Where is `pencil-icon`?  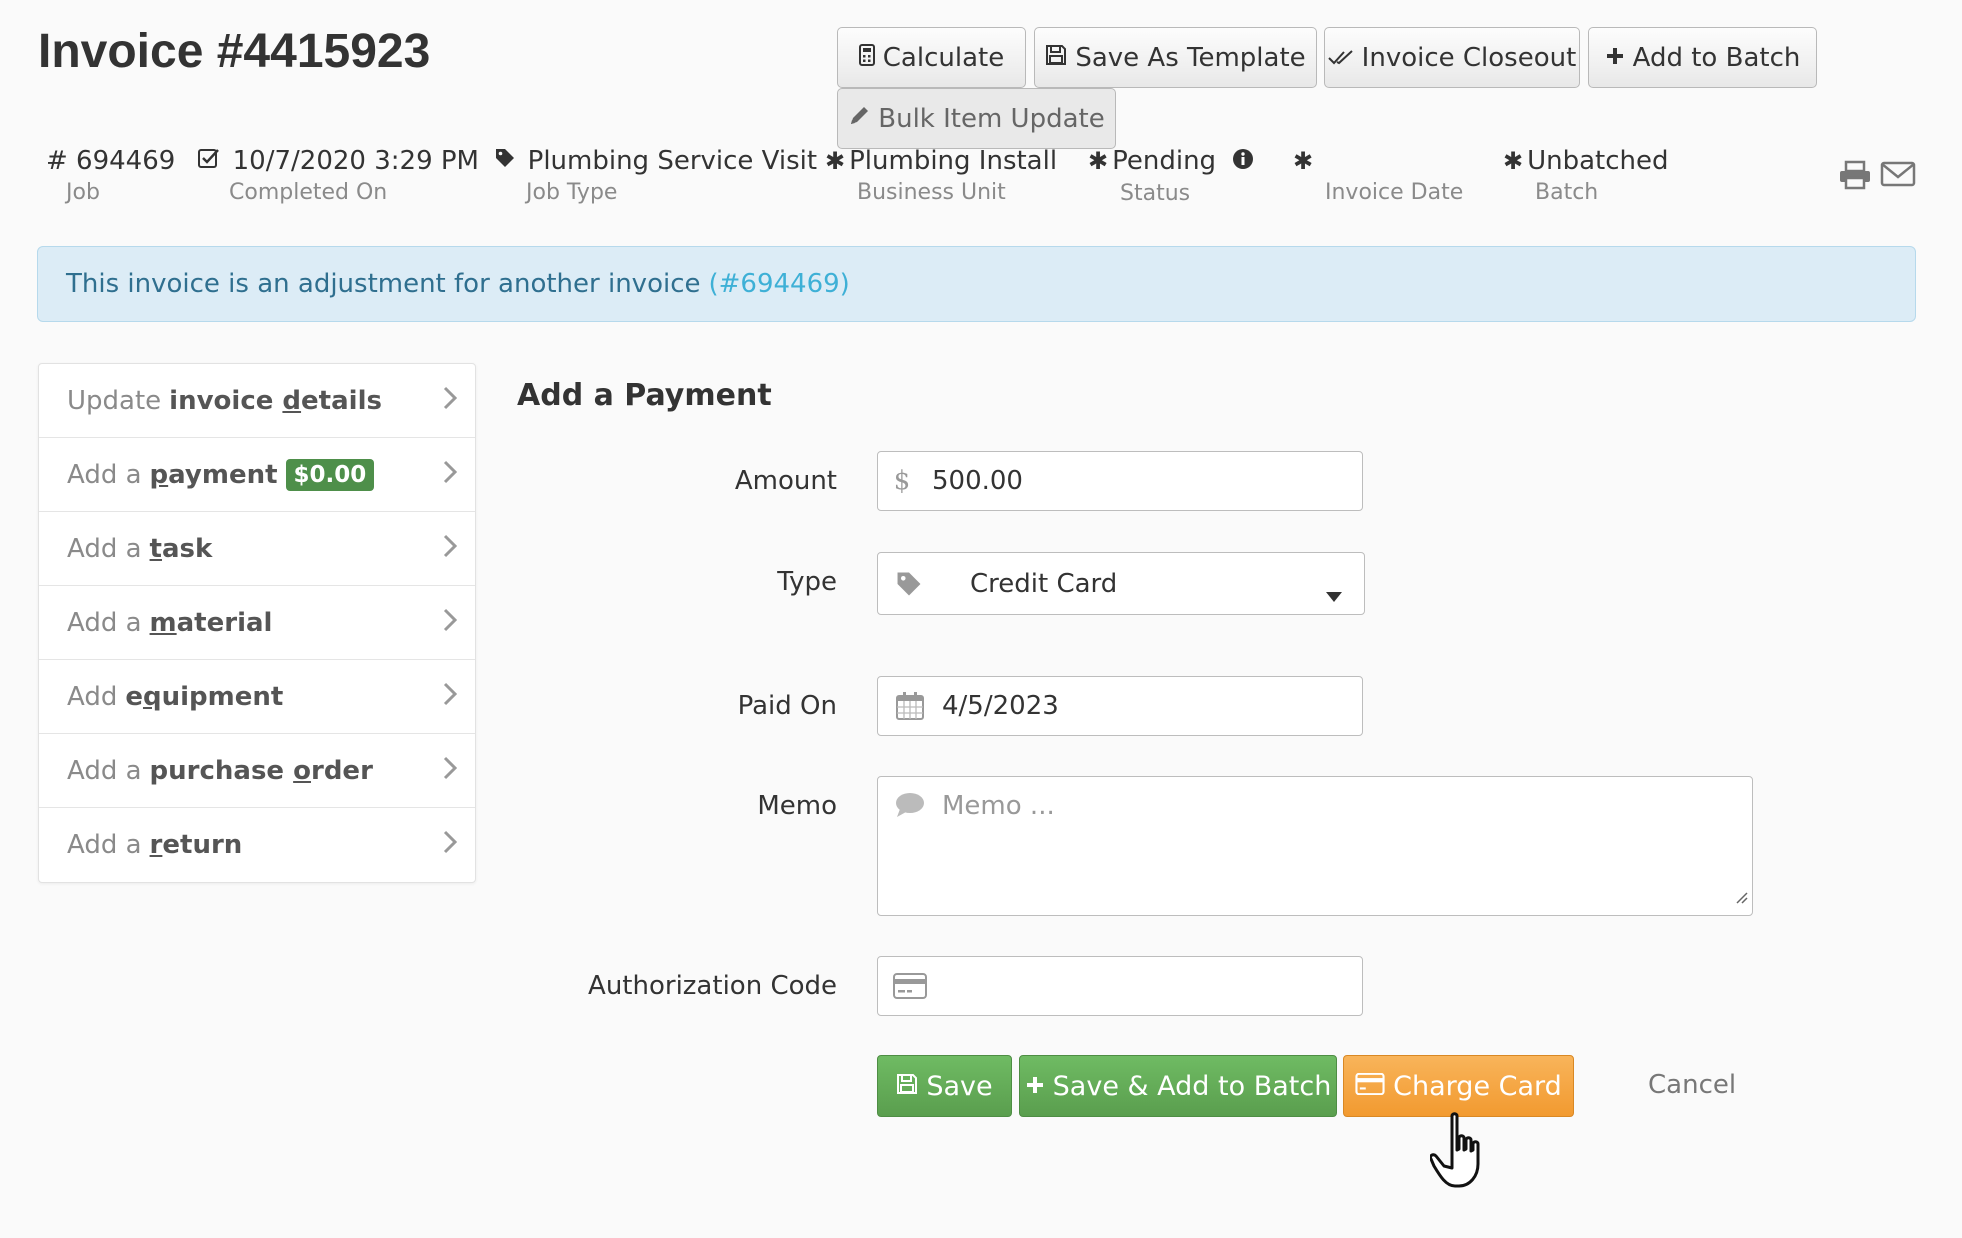 pencil-icon is located at coordinates (859, 119).